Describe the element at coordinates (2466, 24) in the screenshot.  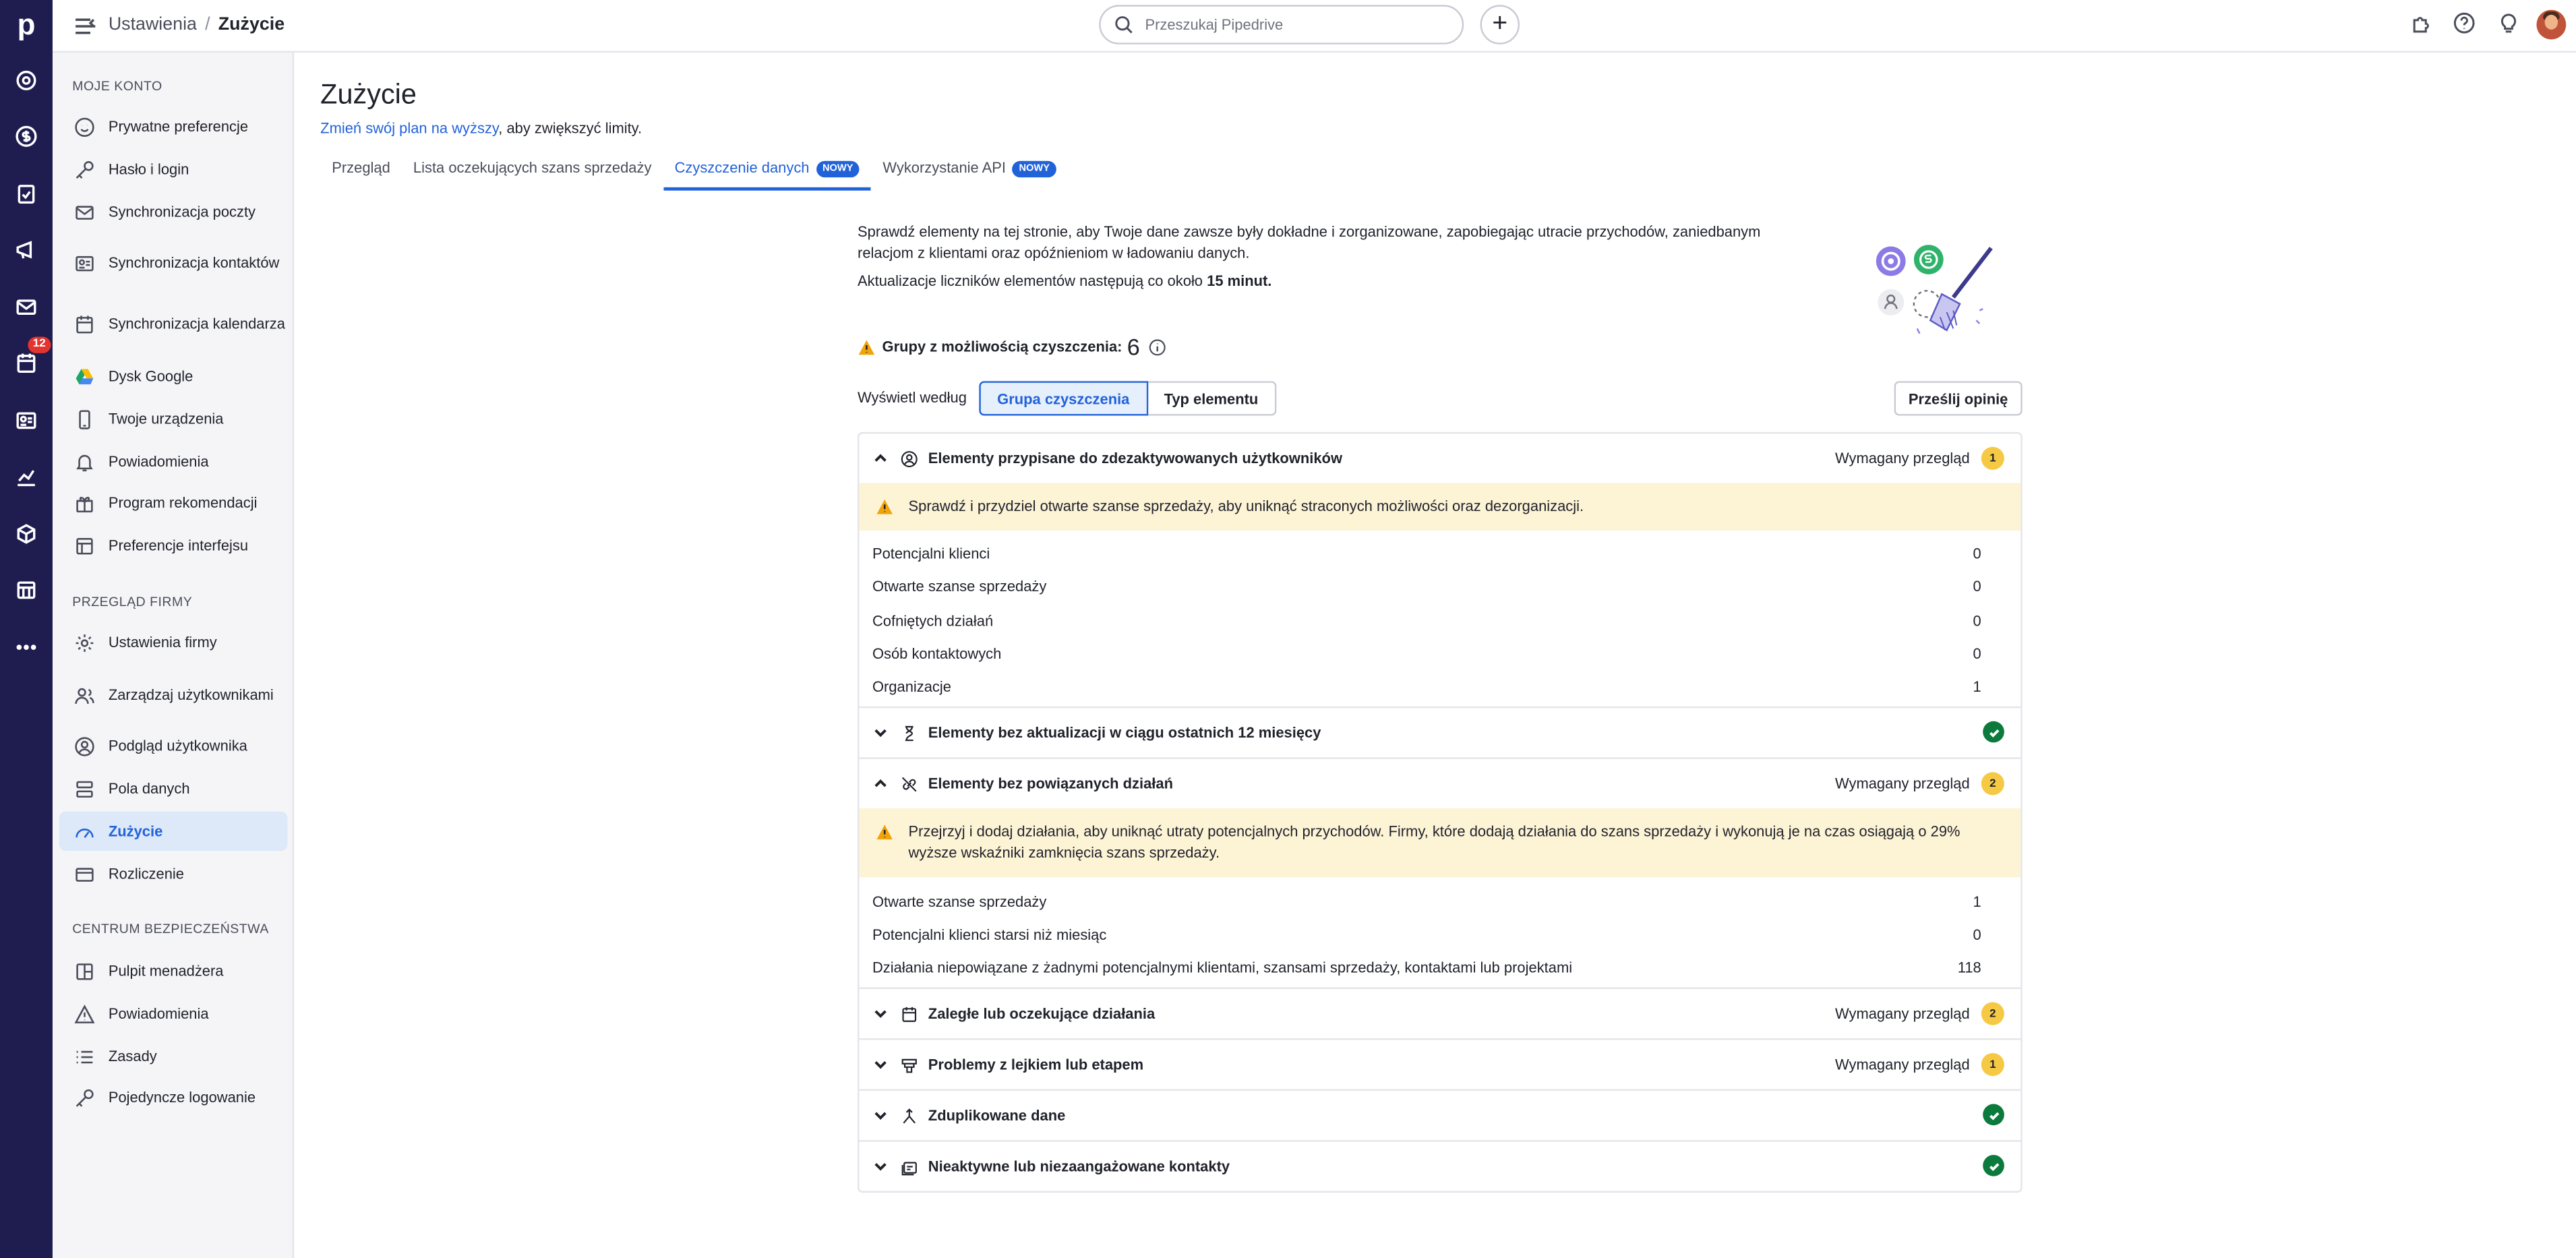
I see `help-icon` at that location.